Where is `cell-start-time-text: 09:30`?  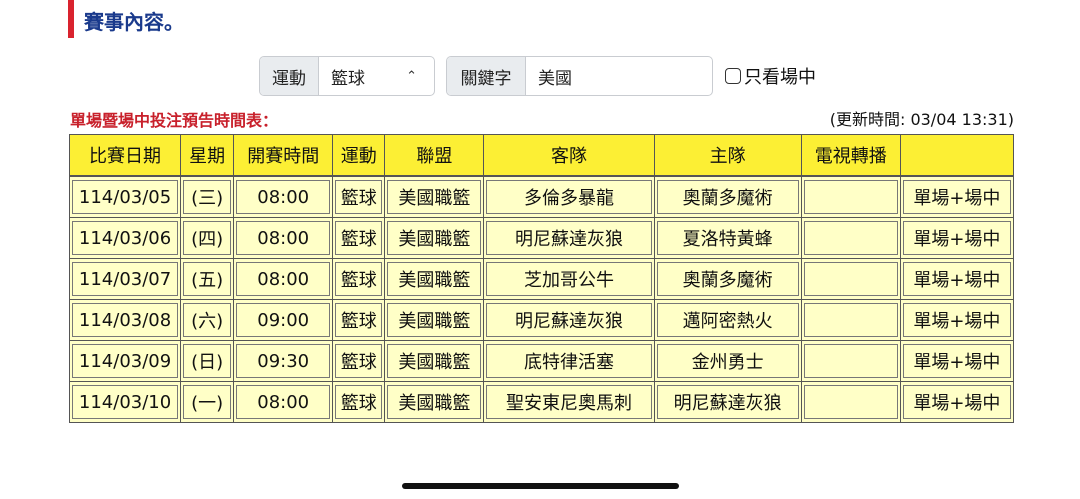
cell-start-time-text: 09:30 is located at coordinates (283, 361).